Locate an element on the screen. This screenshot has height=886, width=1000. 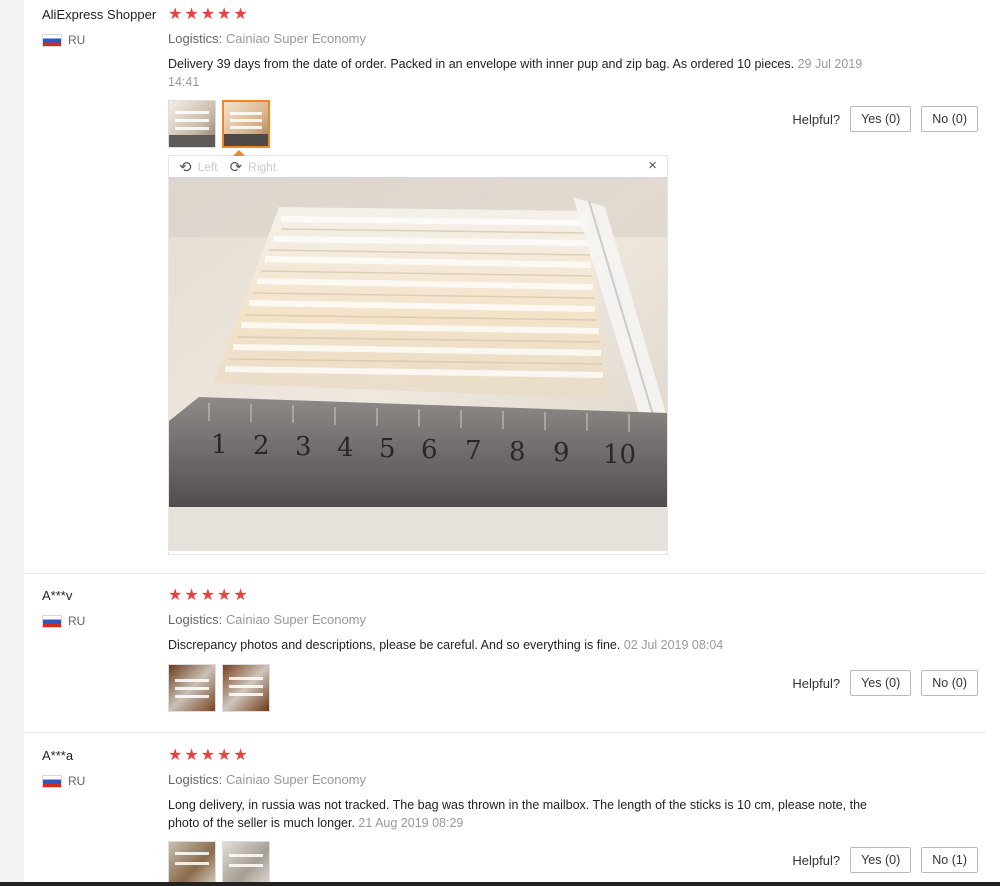
ruler-number: 4 is located at coordinates (345, 448).